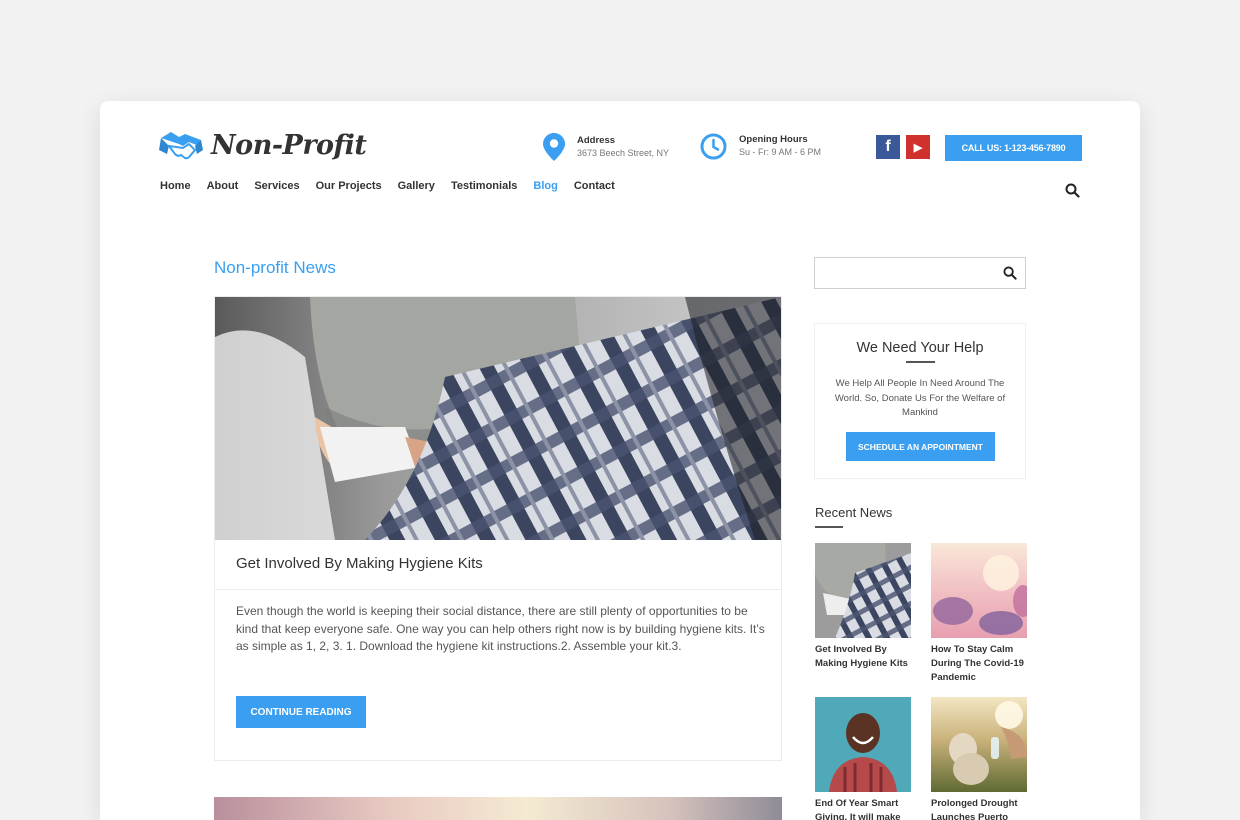 Image resolution: width=1240 pixels, height=820 pixels. Describe the element at coordinates (920, 348) in the screenshot. I see `help-title: We Need Your Help` at that location.